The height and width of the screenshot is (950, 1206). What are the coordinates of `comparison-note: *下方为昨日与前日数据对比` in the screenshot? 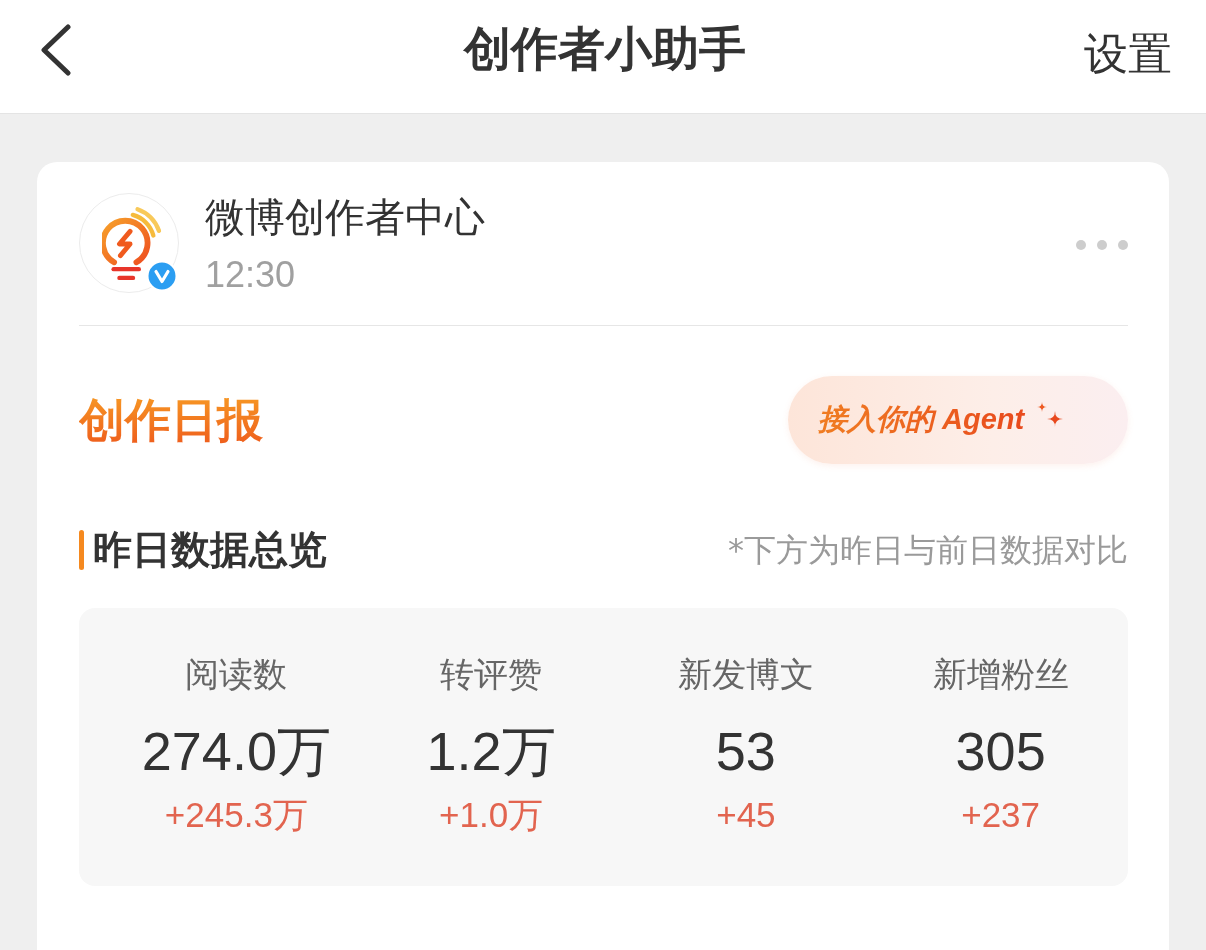 It's located at (928, 550).